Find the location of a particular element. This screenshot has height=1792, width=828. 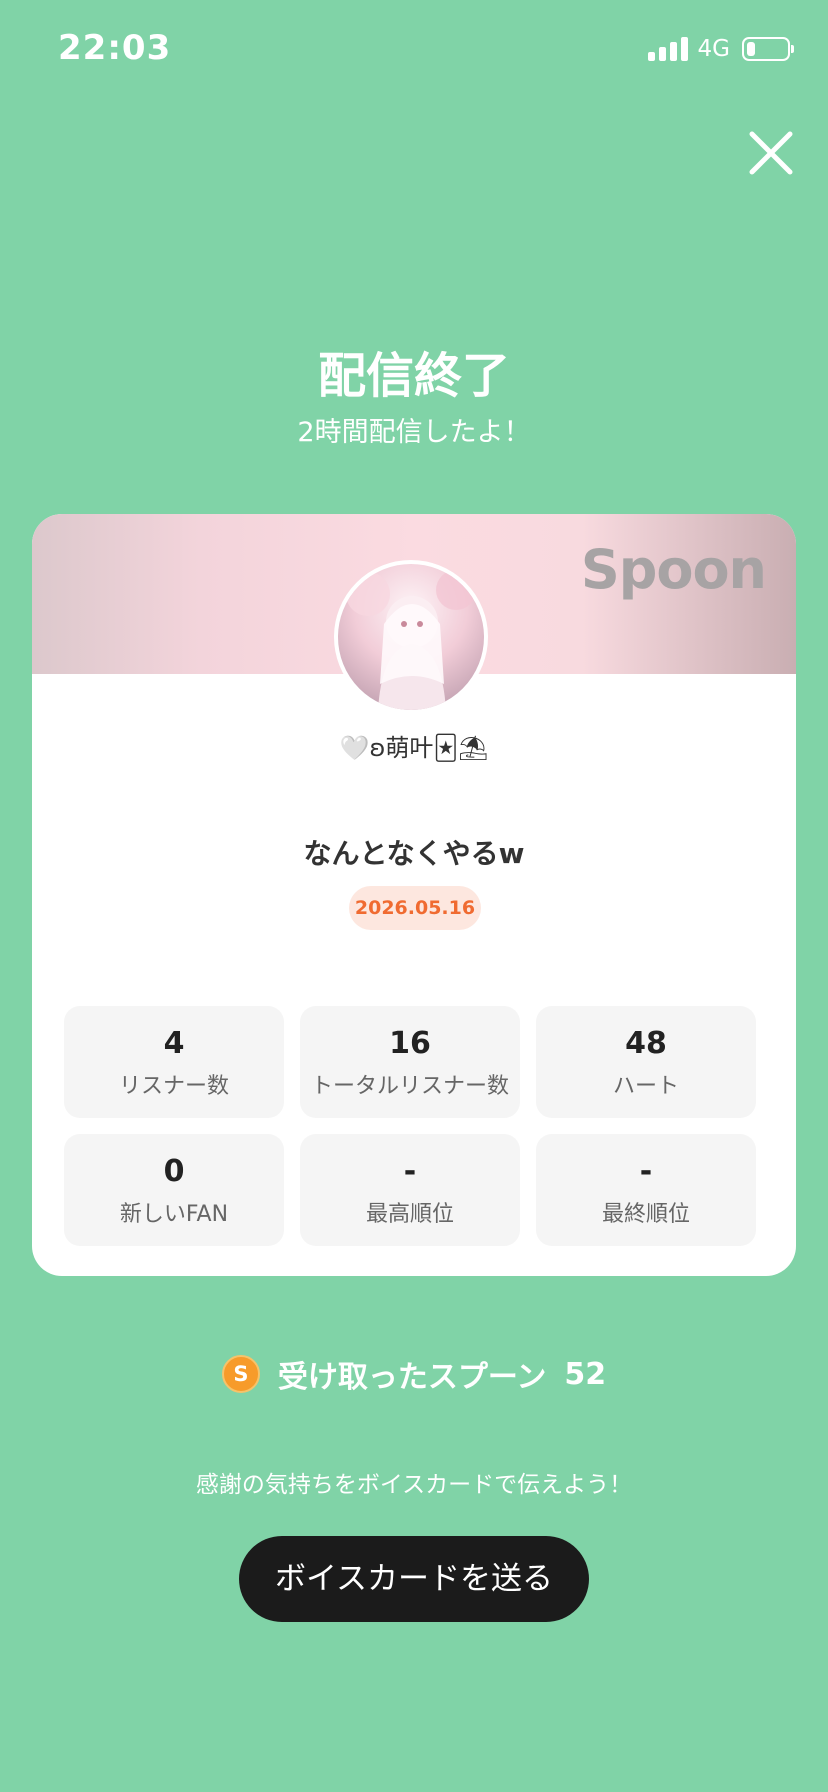

battery-fill is located at coordinates (751, 49).